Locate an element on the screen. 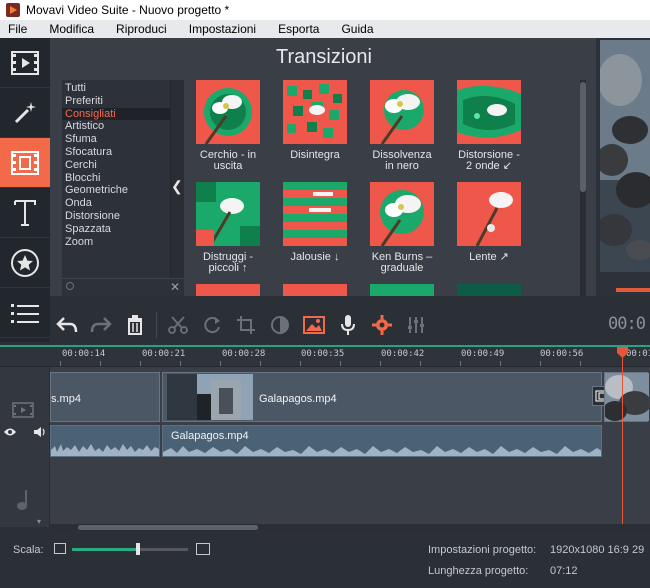  rotate-button is located at coordinates (212, 325).